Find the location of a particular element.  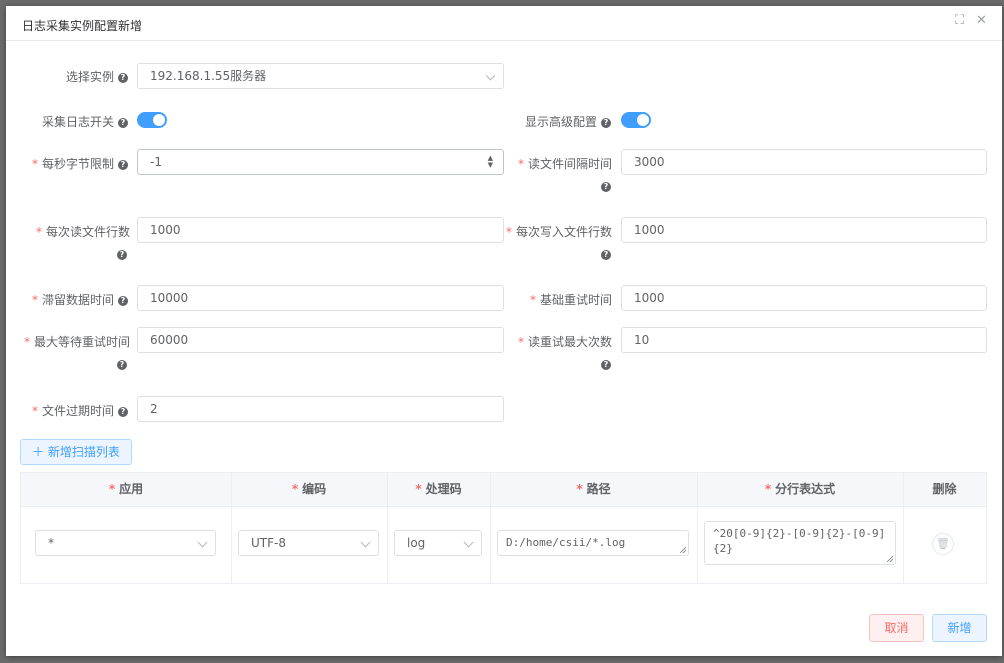

advanced-switch-label: 显示高级配置? is located at coordinates (561, 121).